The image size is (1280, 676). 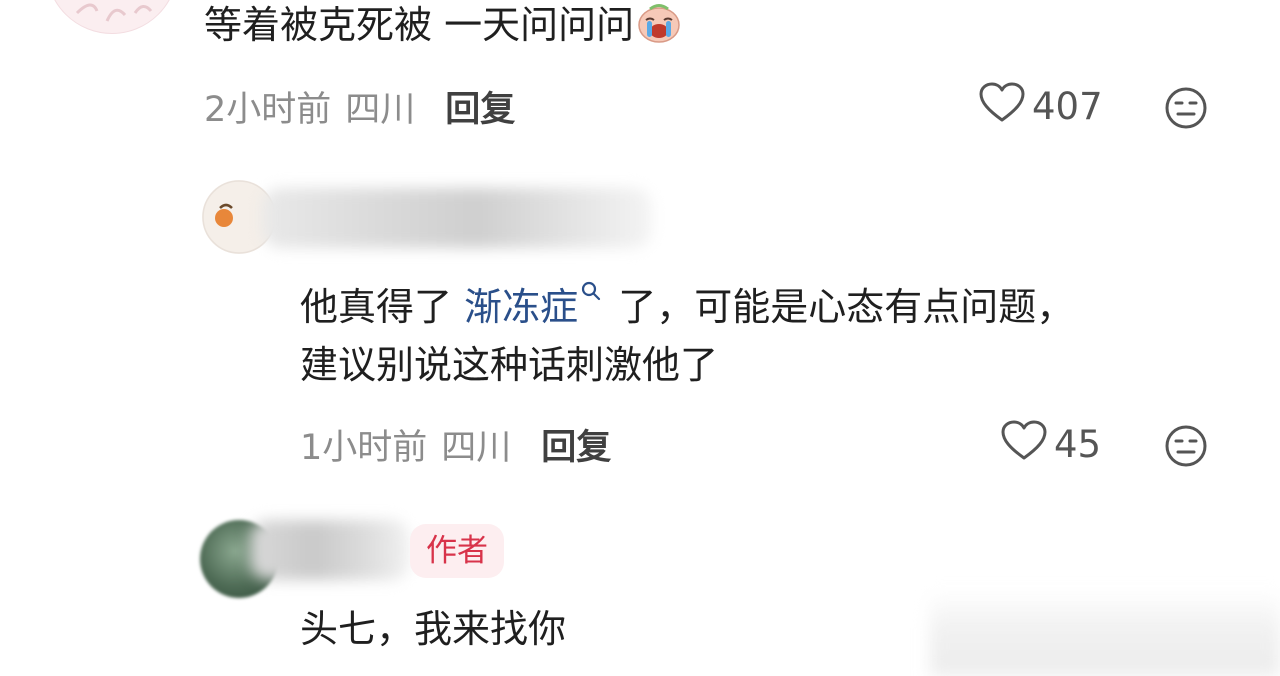 I want to click on comment-meta: 2小时前 四川 回复, so click(x=359, y=106).